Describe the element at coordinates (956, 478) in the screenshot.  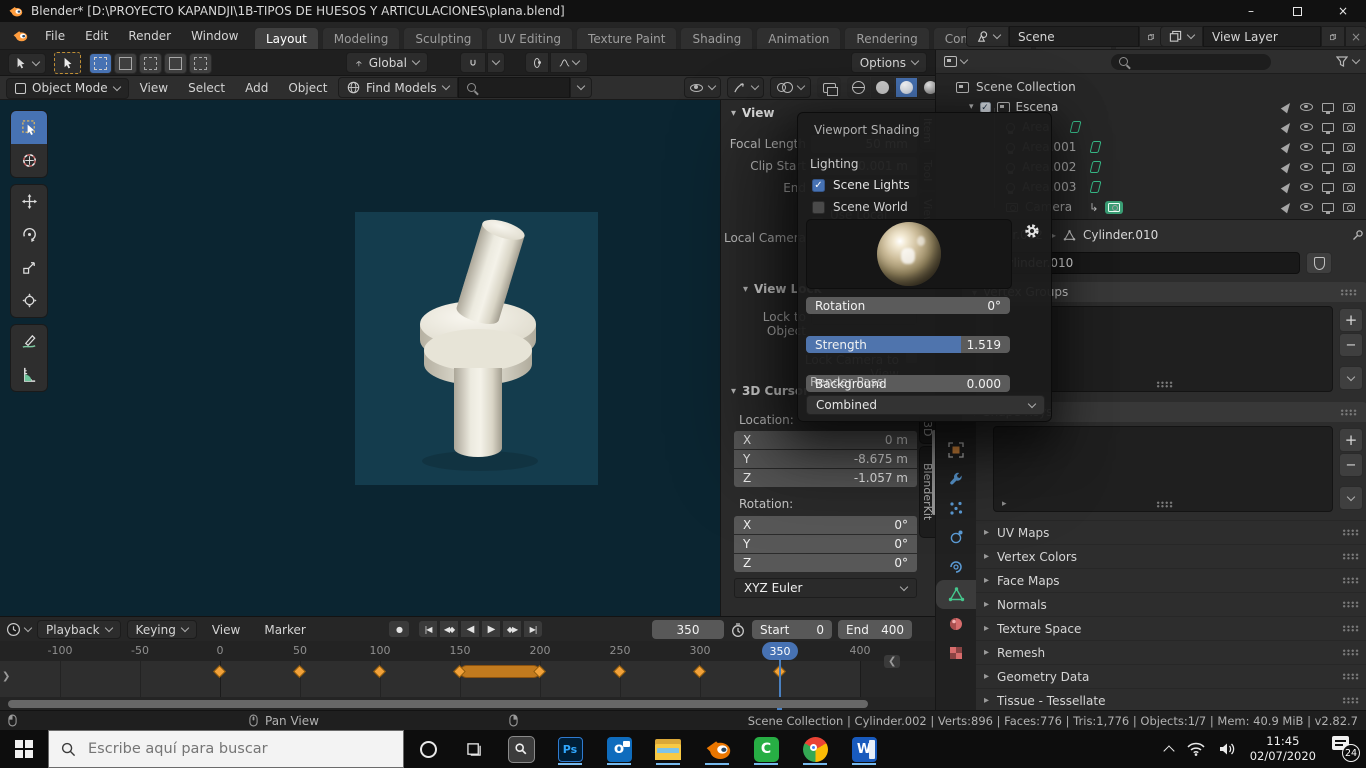
I see `tab-modifier-properties` at that location.